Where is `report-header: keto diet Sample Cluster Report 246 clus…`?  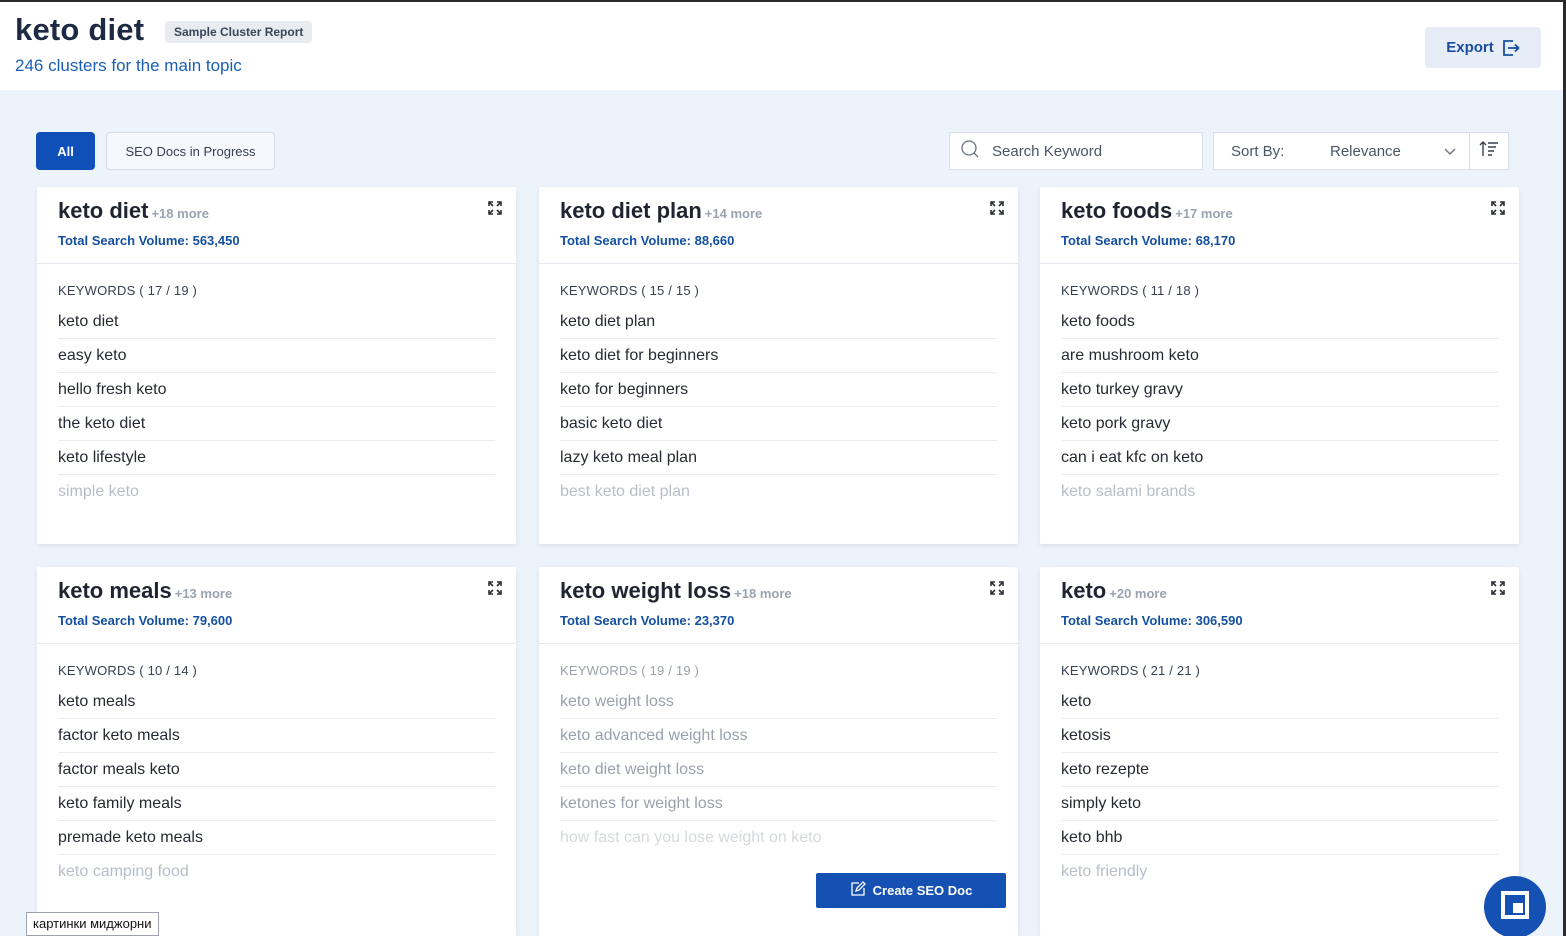 report-header: keto diet Sample Cluster Report 246 clus… is located at coordinates (781, 46).